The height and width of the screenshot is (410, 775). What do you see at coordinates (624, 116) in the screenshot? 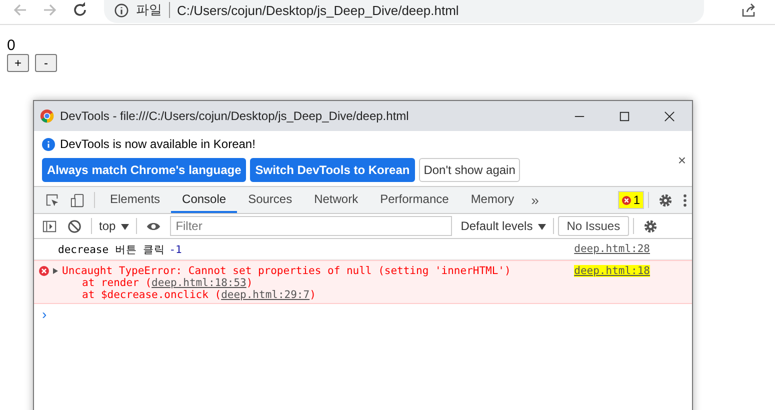
I see `maximize-icon` at bounding box center [624, 116].